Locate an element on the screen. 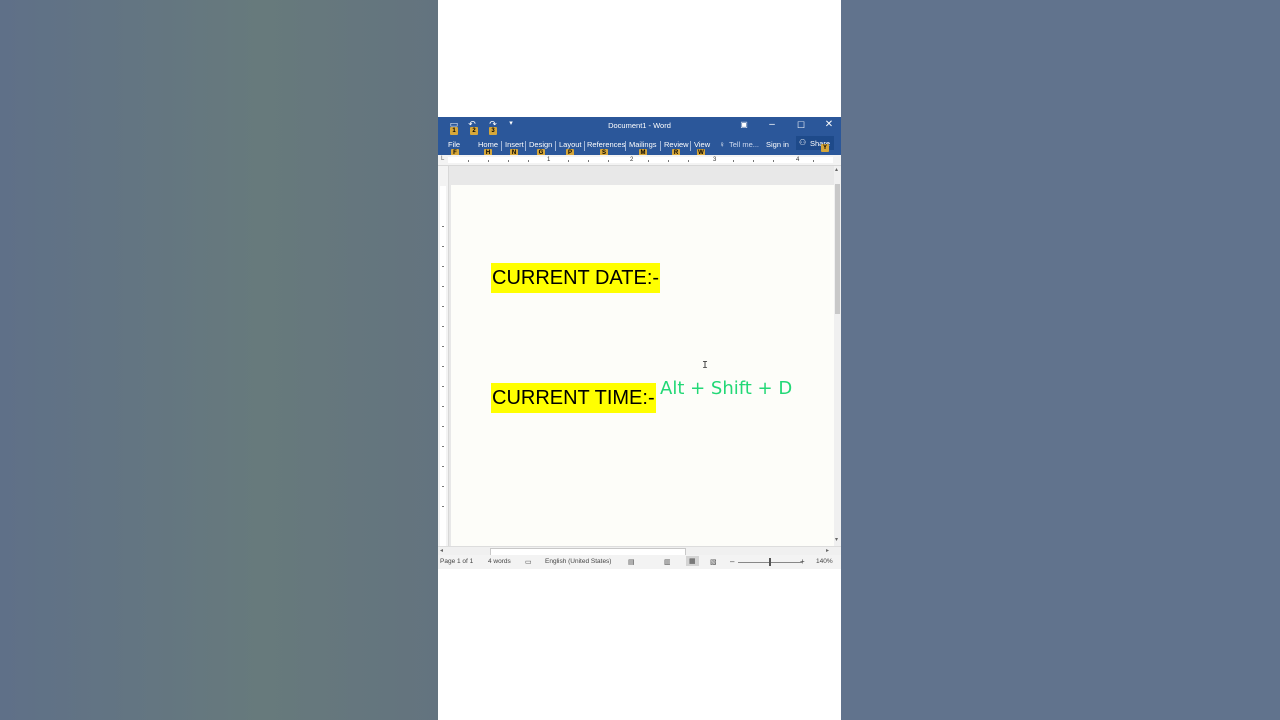 This screenshot has height=720, width=1280. ruler-number: 3 is located at coordinates (715, 160).